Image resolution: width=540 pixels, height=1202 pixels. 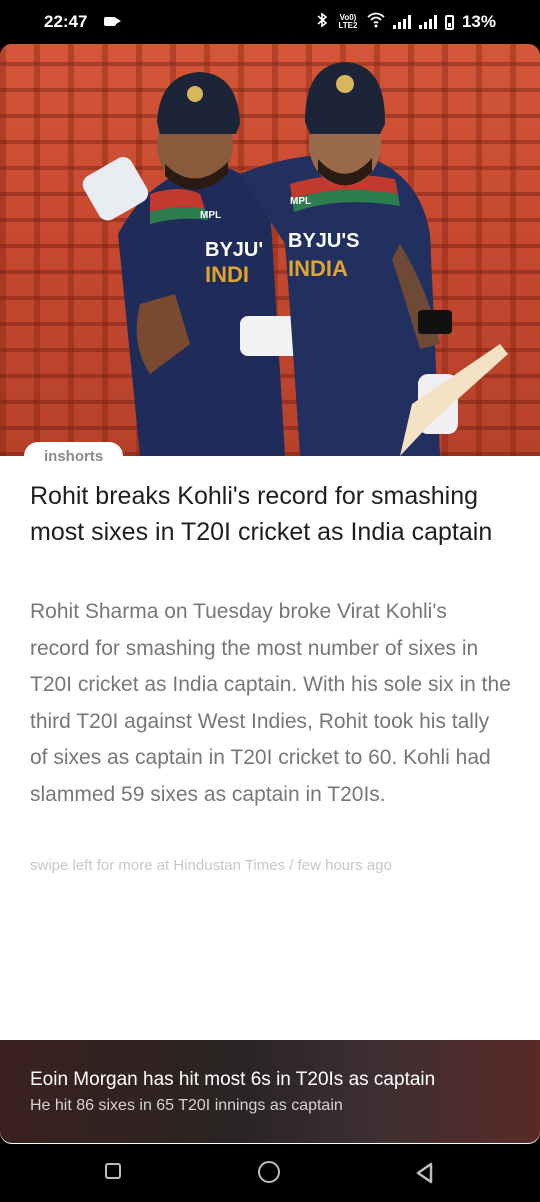 What do you see at coordinates (376, 22) in the screenshot?
I see `wifi-icon` at bounding box center [376, 22].